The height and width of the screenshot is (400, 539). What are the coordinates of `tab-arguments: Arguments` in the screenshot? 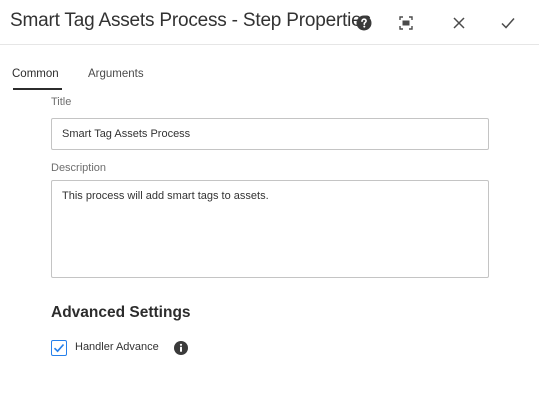 It's located at (116, 74).